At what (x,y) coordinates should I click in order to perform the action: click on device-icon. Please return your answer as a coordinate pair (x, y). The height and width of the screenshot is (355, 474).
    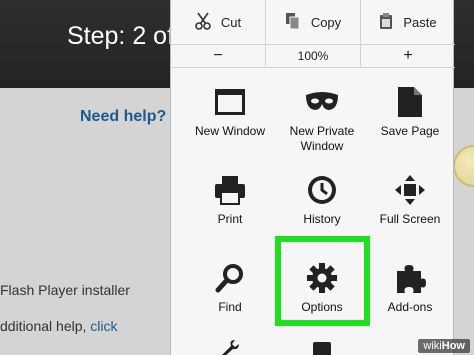
    Looking at the image, I should click on (322, 346).